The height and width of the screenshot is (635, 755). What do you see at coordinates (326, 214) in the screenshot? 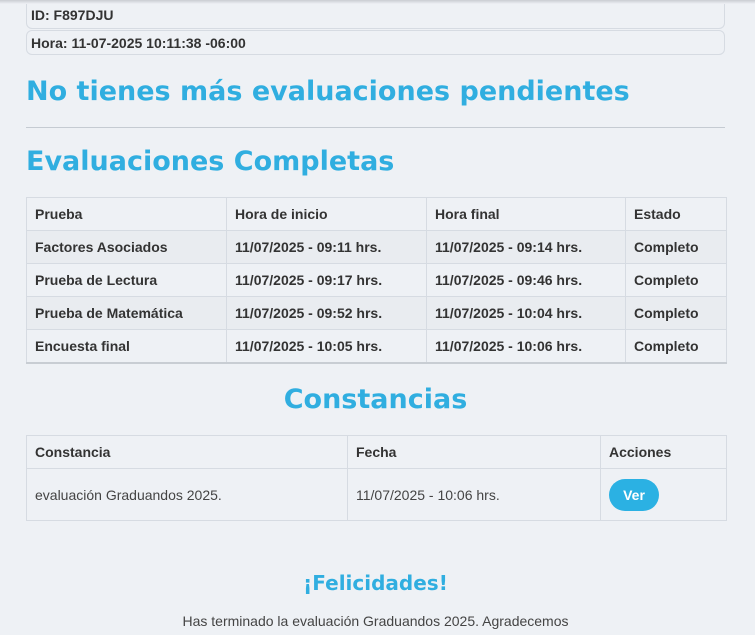
I see `column-header: Hora de inicio` at bounding box center [326, 214].